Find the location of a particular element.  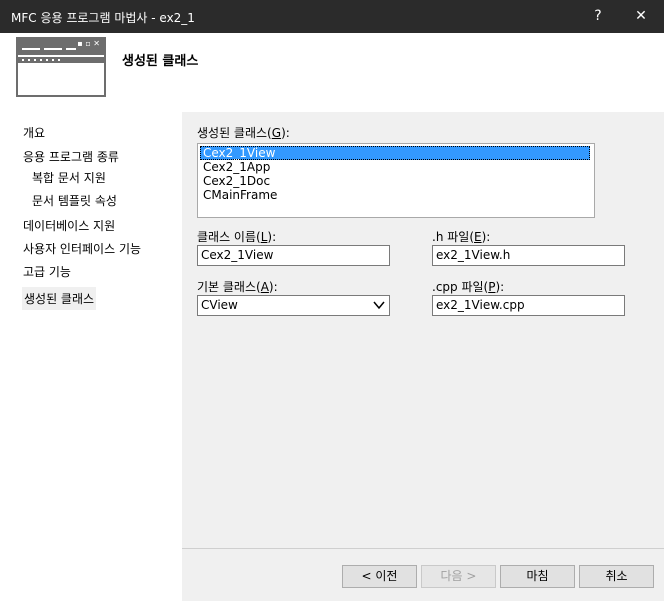

divider is located at coordinates (423, 548).